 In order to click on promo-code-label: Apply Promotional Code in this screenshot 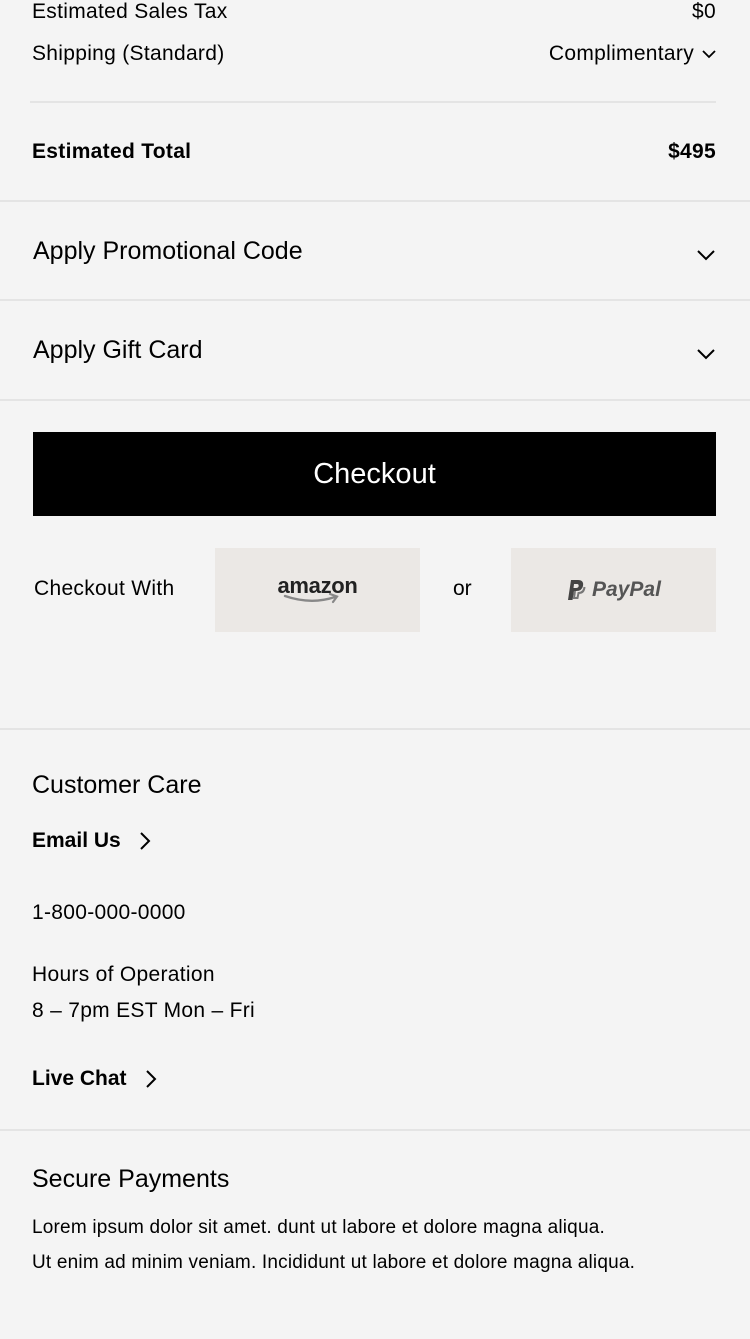, I will do `click(168, 250)`.